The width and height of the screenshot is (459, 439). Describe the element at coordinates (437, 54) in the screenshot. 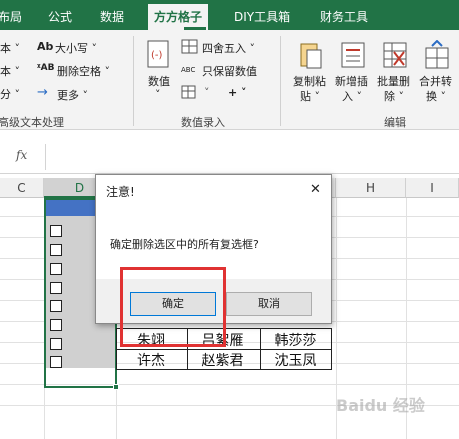

I see `merge-convert-icon` at that location.